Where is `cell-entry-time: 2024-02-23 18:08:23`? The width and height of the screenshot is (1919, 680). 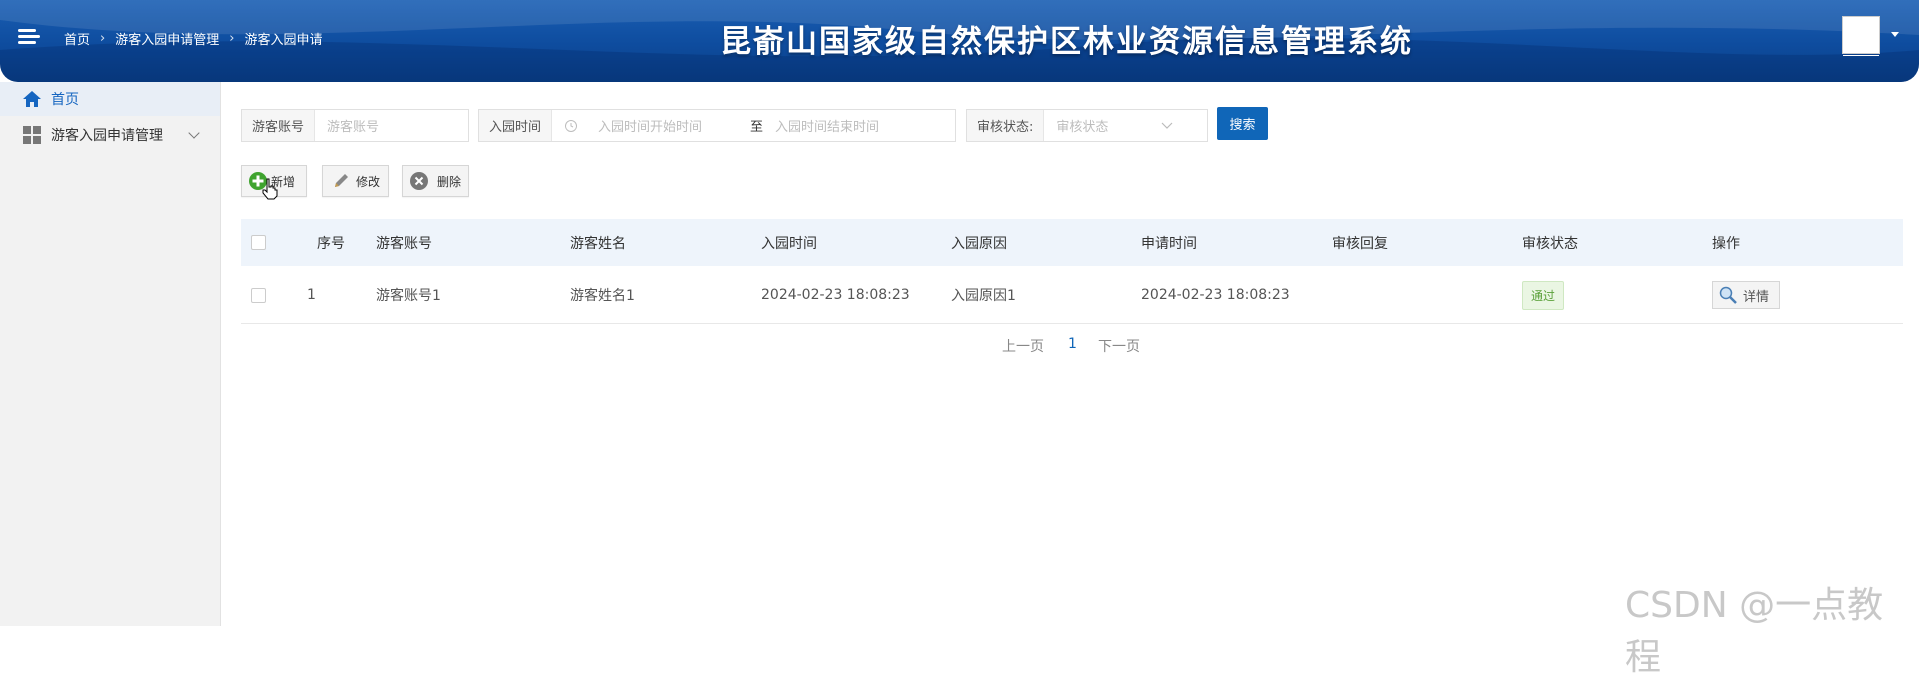 cell-entry-time: 2024-02-23 18:08:23 is located at coordinates (835, 295).